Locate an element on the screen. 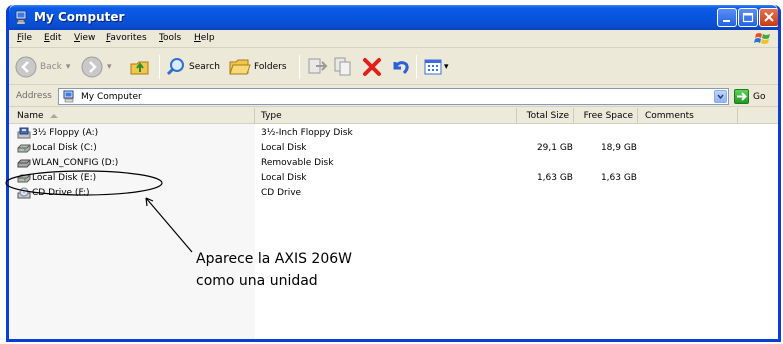 The height and width of the screenshot is (344, 783). go-label: Go is located at coordinates (759, 96).